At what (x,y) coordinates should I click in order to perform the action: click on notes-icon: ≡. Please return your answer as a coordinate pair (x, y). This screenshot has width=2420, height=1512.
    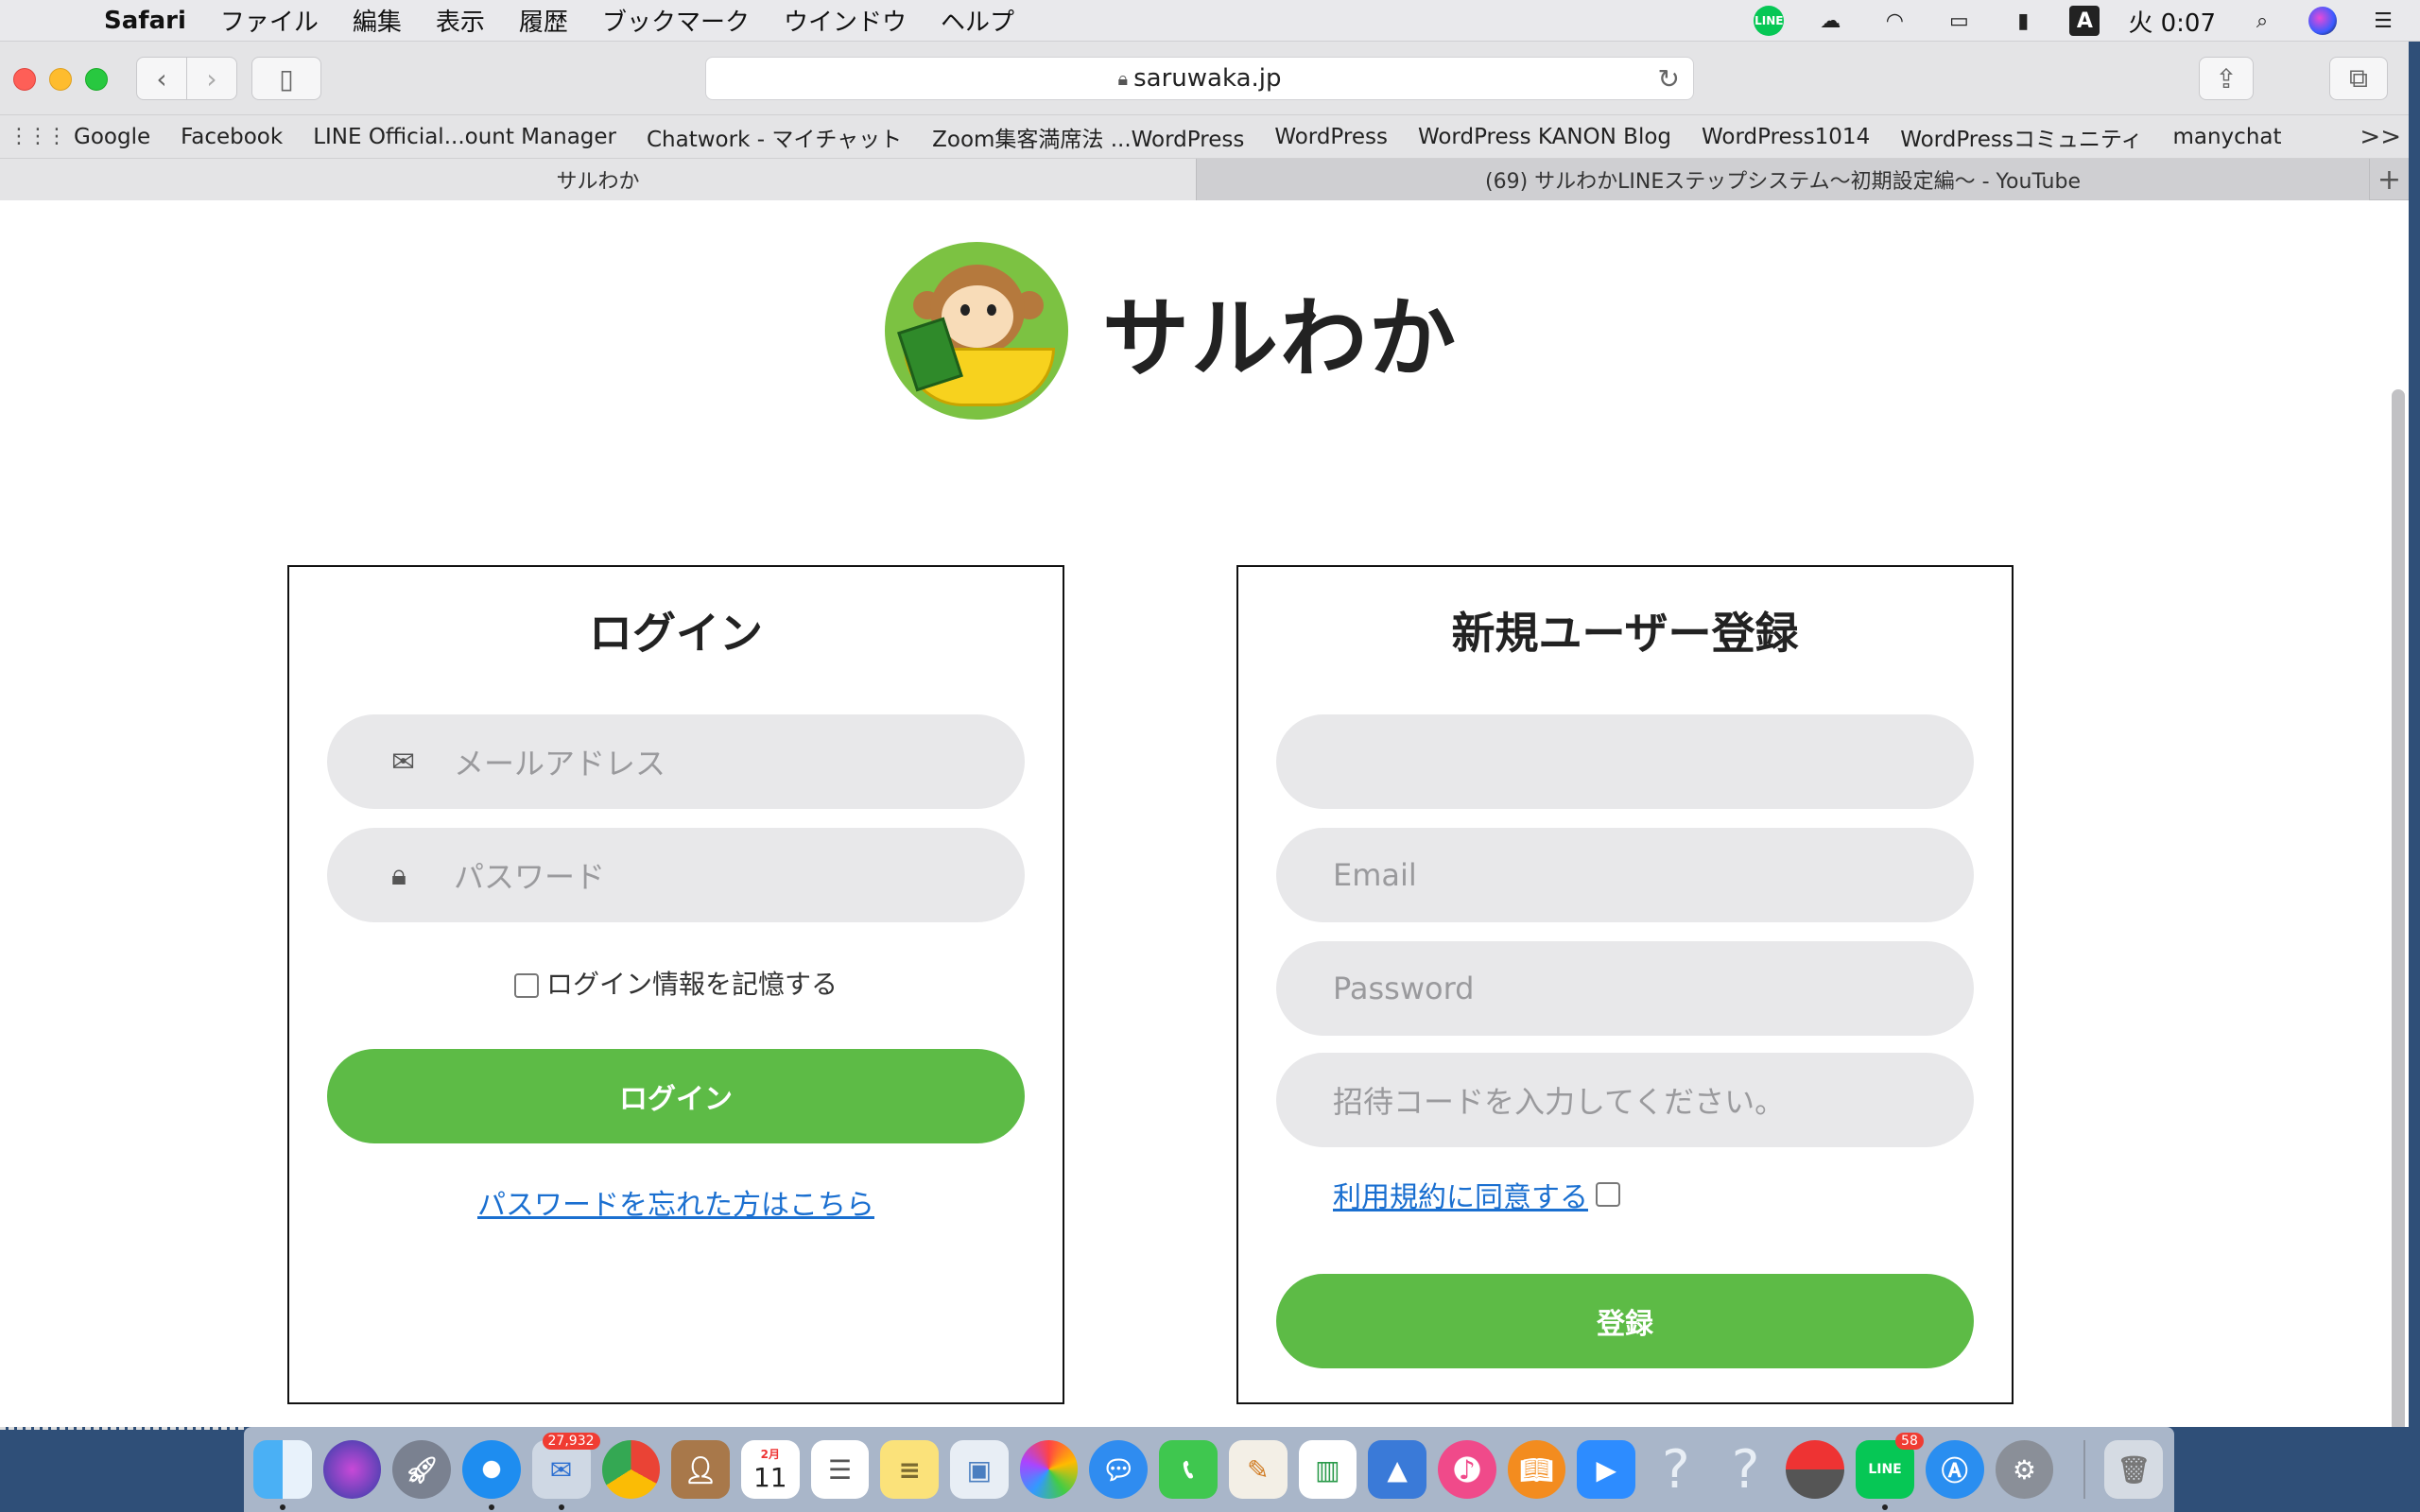
    Looking at the image, I should click on (910, 1469).